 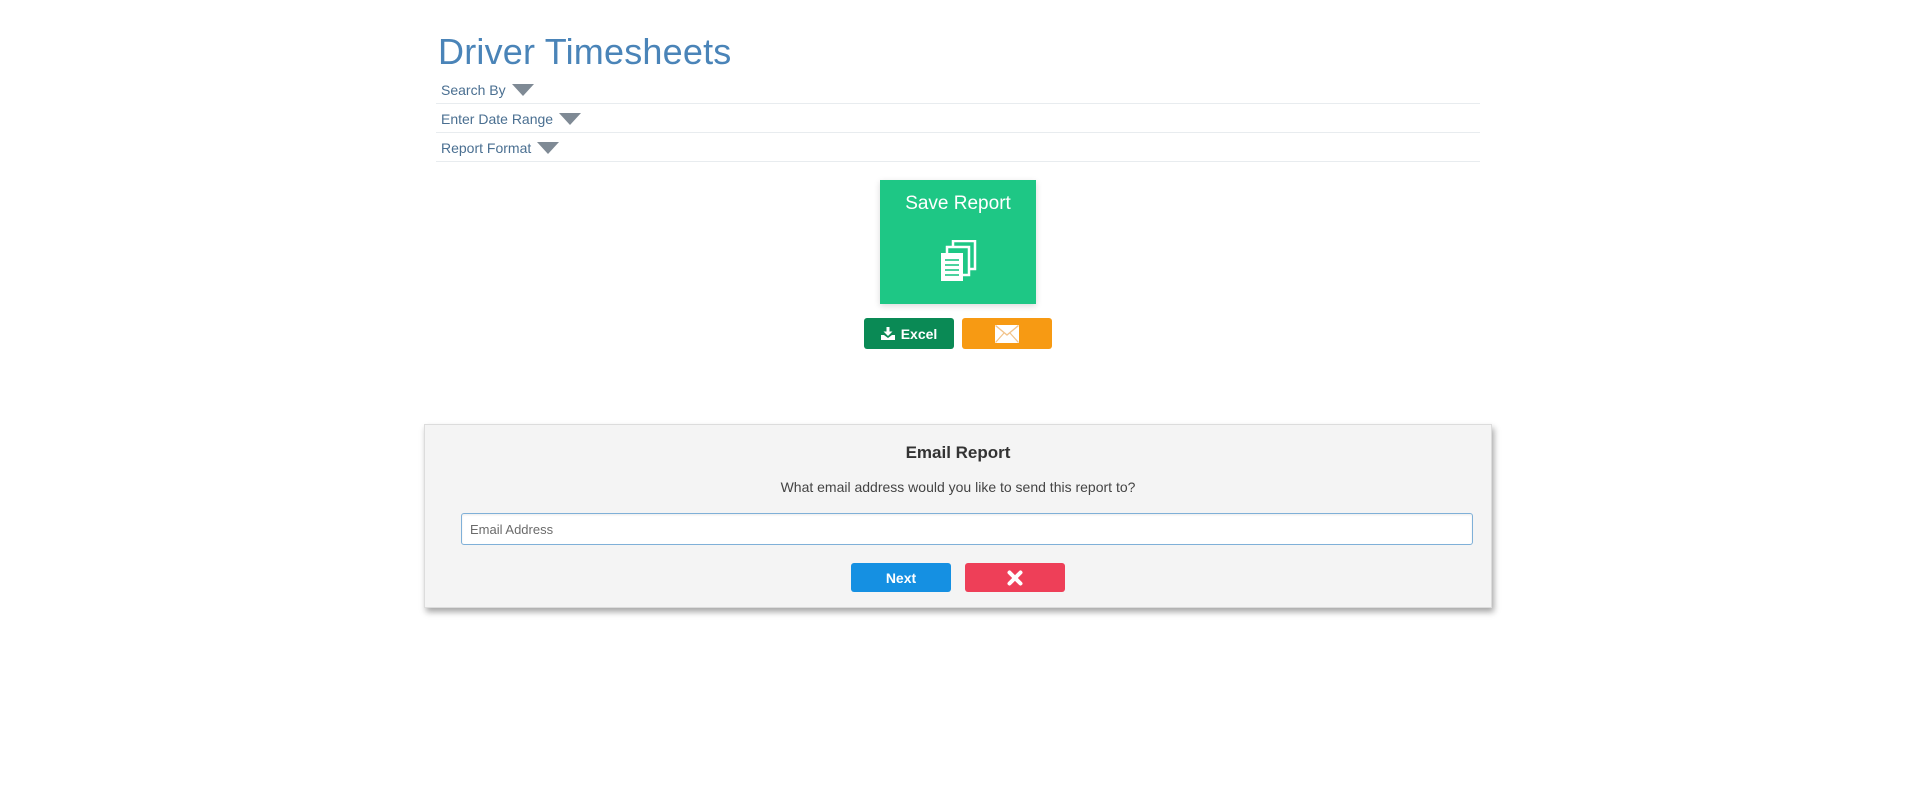 I want to click on section-report-format: Report Format, so click(x=958, y=148).